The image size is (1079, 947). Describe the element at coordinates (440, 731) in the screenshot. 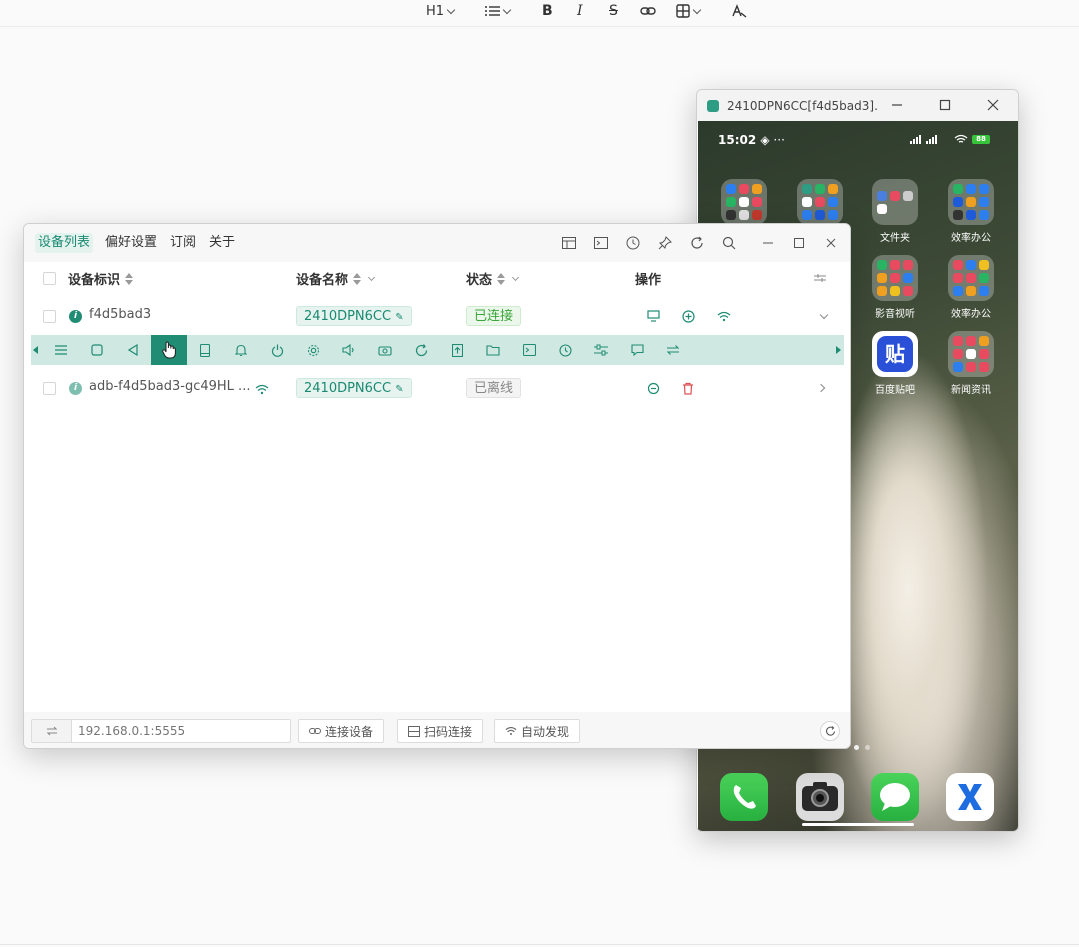

I see `qr-connect-button: 扫码连接` at that location.